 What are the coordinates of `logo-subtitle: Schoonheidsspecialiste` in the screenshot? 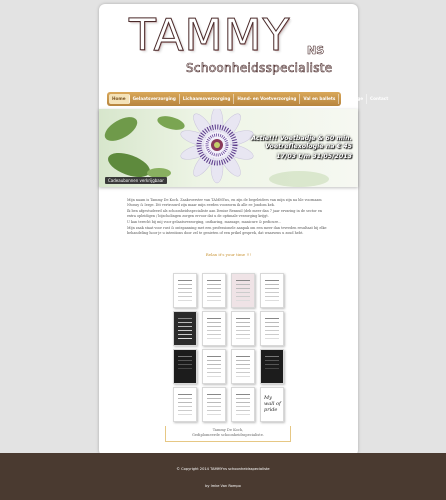 It's located at (259, 68).